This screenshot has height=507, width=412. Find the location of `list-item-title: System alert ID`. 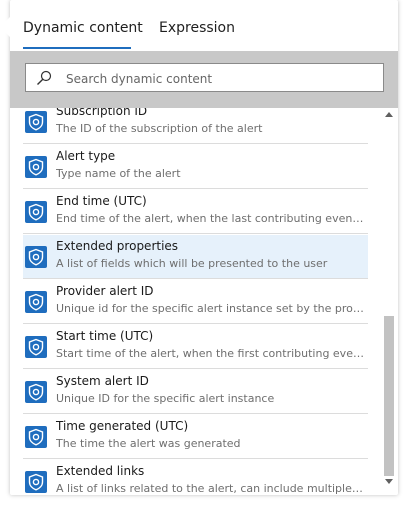

list-item-title: System alert ID is located at coordinates (102, 381).